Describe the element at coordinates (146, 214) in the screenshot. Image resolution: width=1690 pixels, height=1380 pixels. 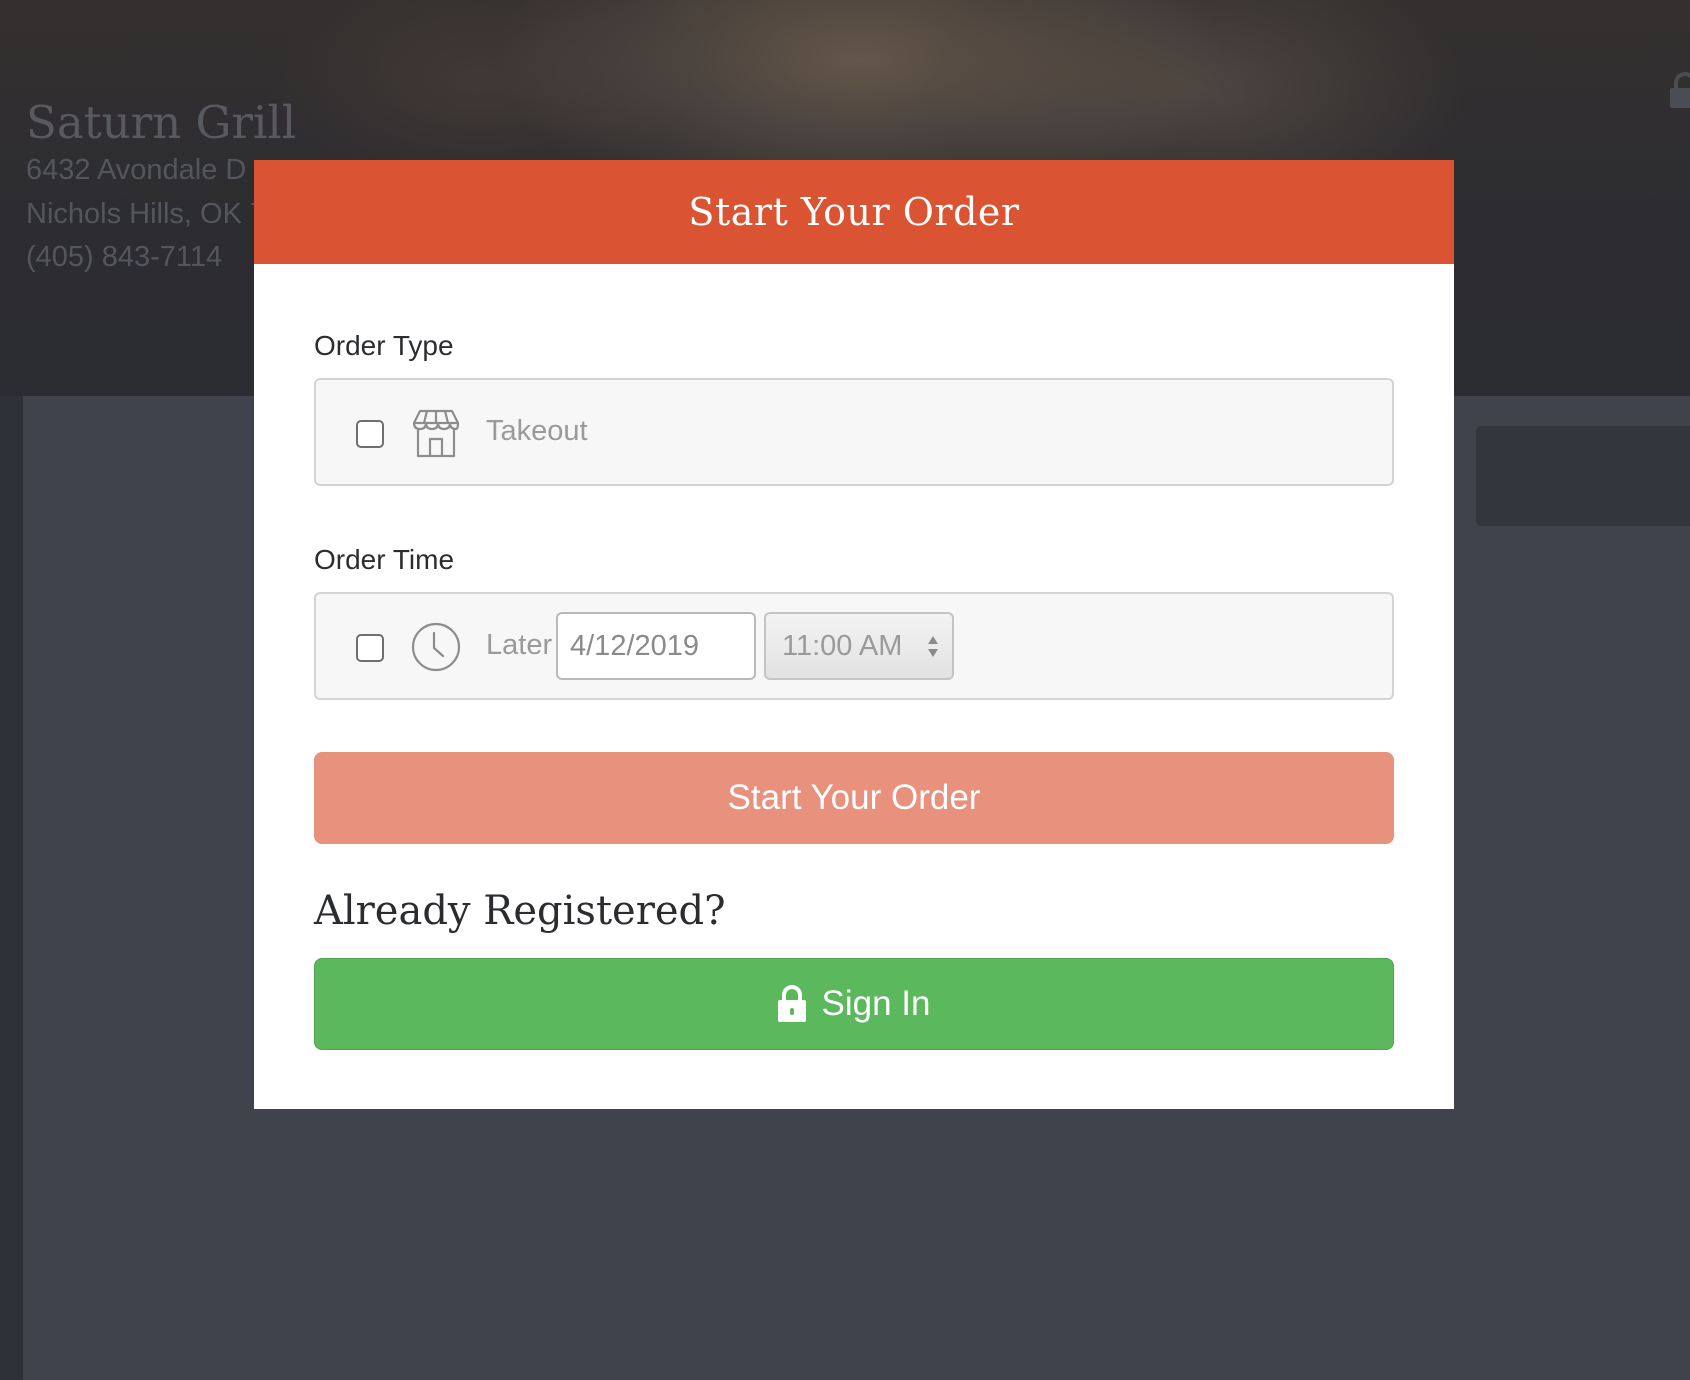
I see `restaurant-address-line2: Nichols Hills, OK 7` at that location.